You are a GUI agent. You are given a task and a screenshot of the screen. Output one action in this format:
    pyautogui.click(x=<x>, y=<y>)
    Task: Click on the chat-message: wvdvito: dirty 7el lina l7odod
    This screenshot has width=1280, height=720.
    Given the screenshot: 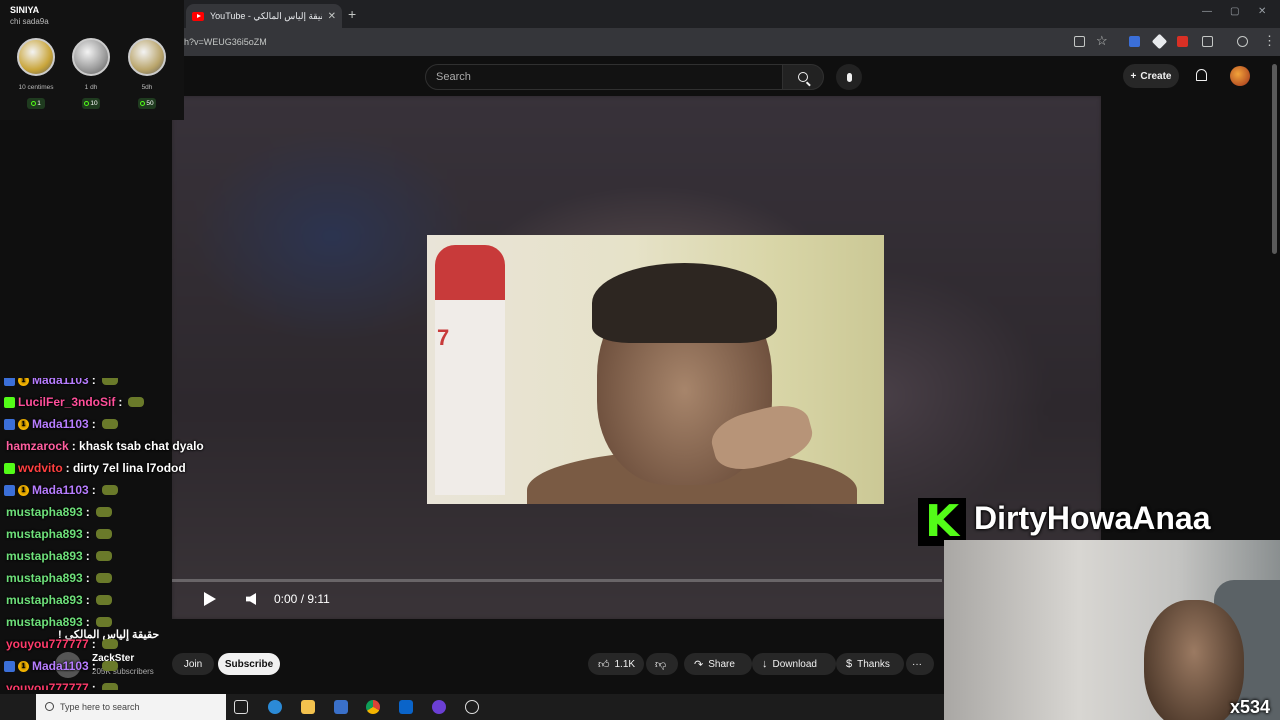 What is the action you would take?
    pyautogui.click(x=95, y=468)
    